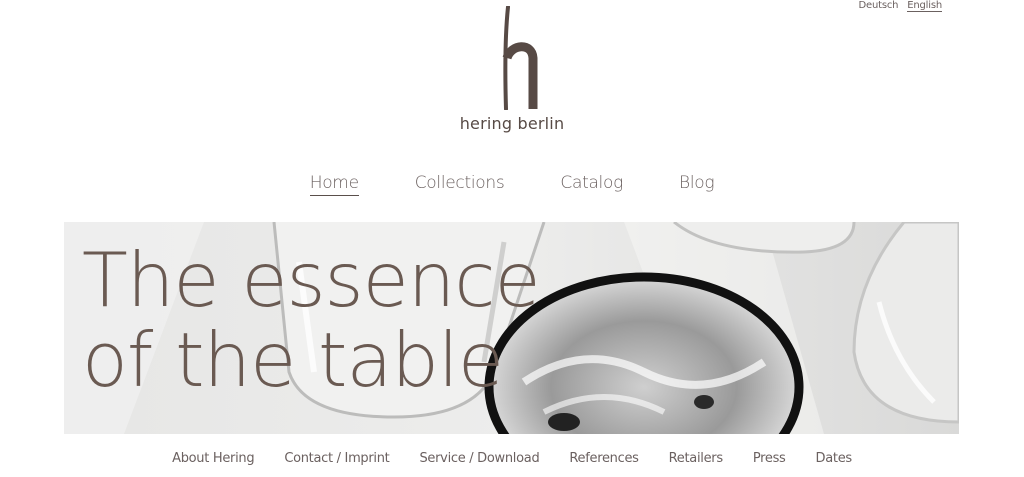 The image size is (1024, 477). Describe the element at coordinates (479, 458) in the screenshot. I see `footer-service: Service / Download` at that location.